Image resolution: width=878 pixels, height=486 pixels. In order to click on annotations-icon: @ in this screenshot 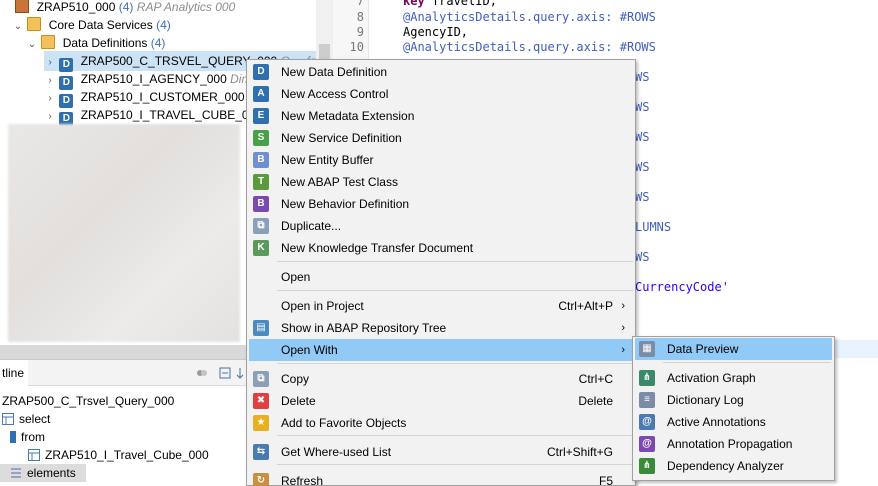, I will do `click(647, 422)`.